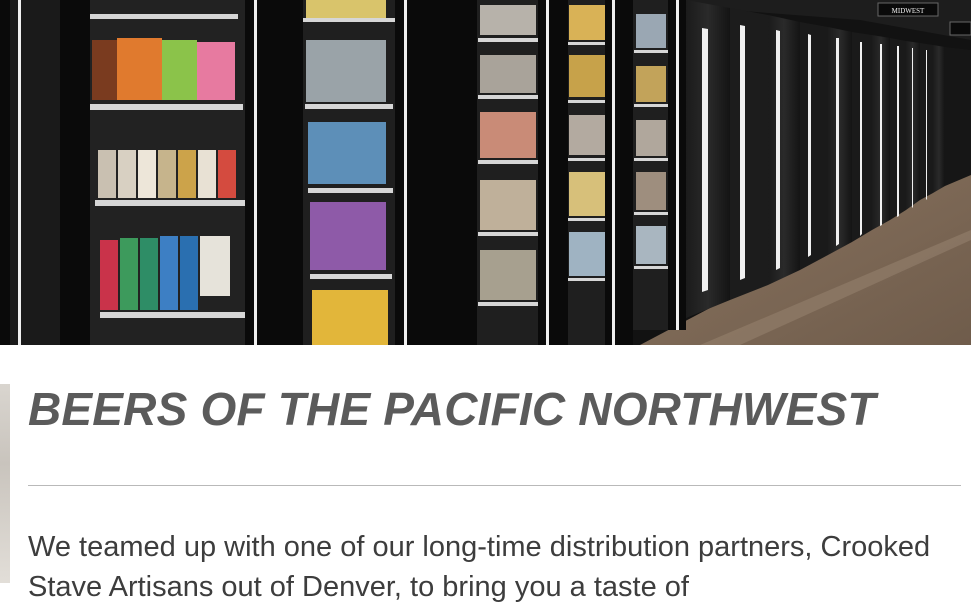  What do you see at coordinates (5, 483) in the screenshot?
I see `side-decoration` at bounding box center [5, 483].